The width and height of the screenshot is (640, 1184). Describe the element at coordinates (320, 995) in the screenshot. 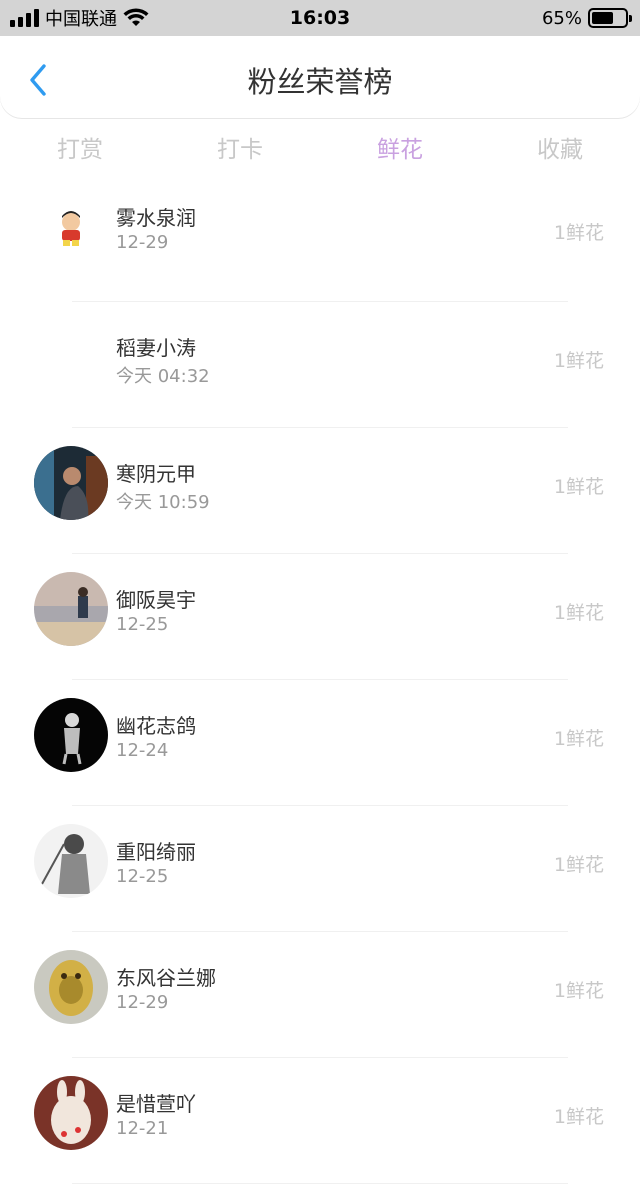

I see `list-item: 东风谷兰娜 12-29 1鲜花` at that location.